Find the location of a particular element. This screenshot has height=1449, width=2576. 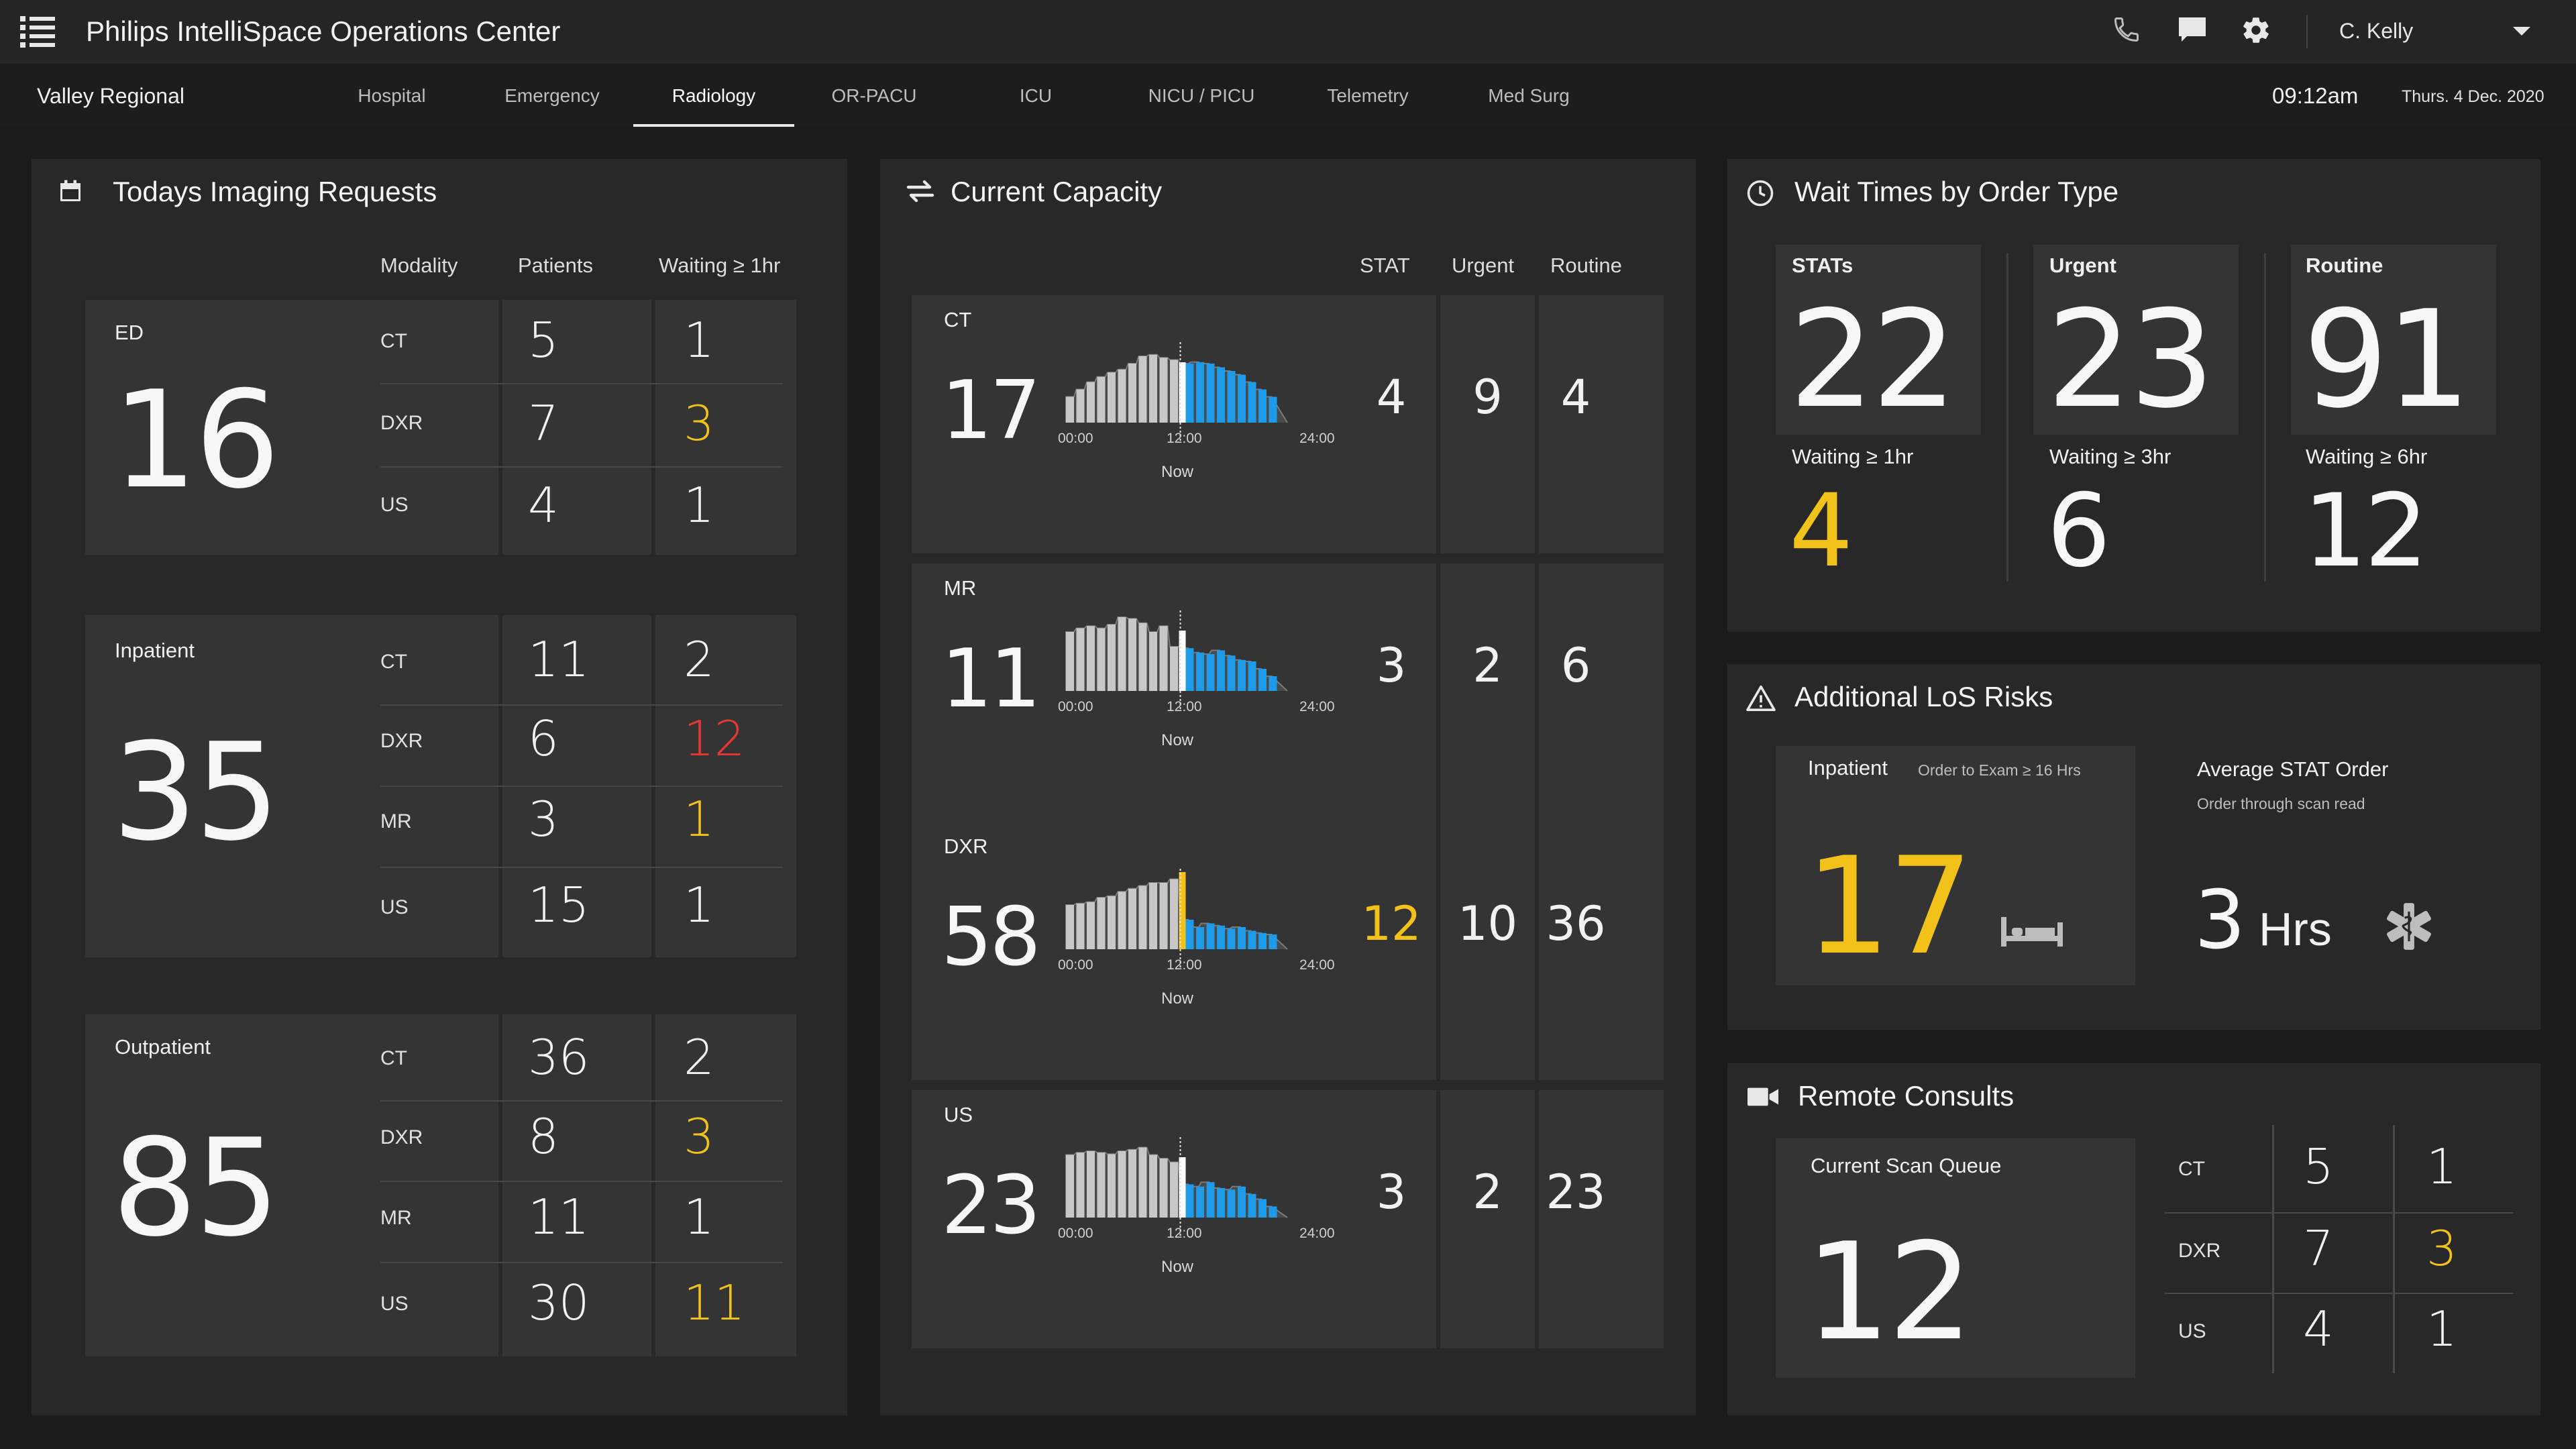

col-header-stat: STAT is located at coordinates (1385, 265).